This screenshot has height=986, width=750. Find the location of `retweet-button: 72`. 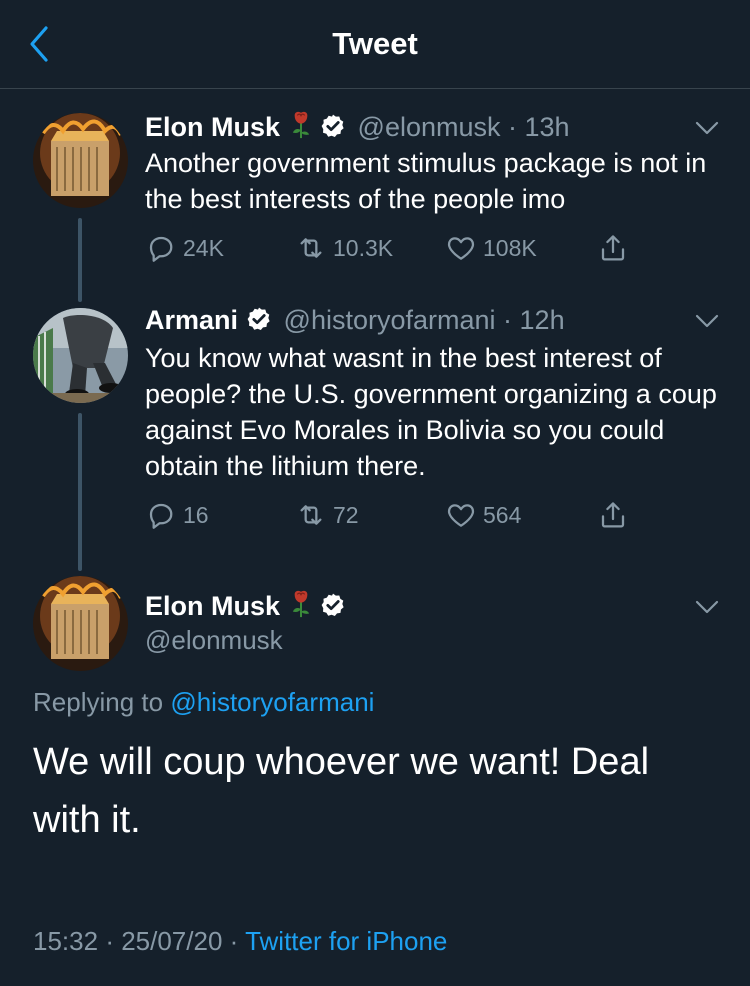

retweet-button: 72 is located at coordinates (327, 515).